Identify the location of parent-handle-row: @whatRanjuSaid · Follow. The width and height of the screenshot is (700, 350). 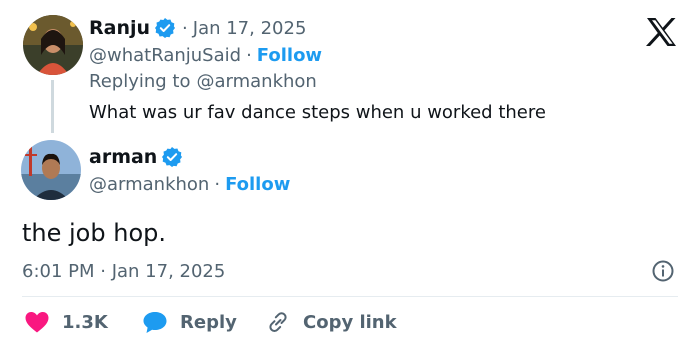
(205, 55).